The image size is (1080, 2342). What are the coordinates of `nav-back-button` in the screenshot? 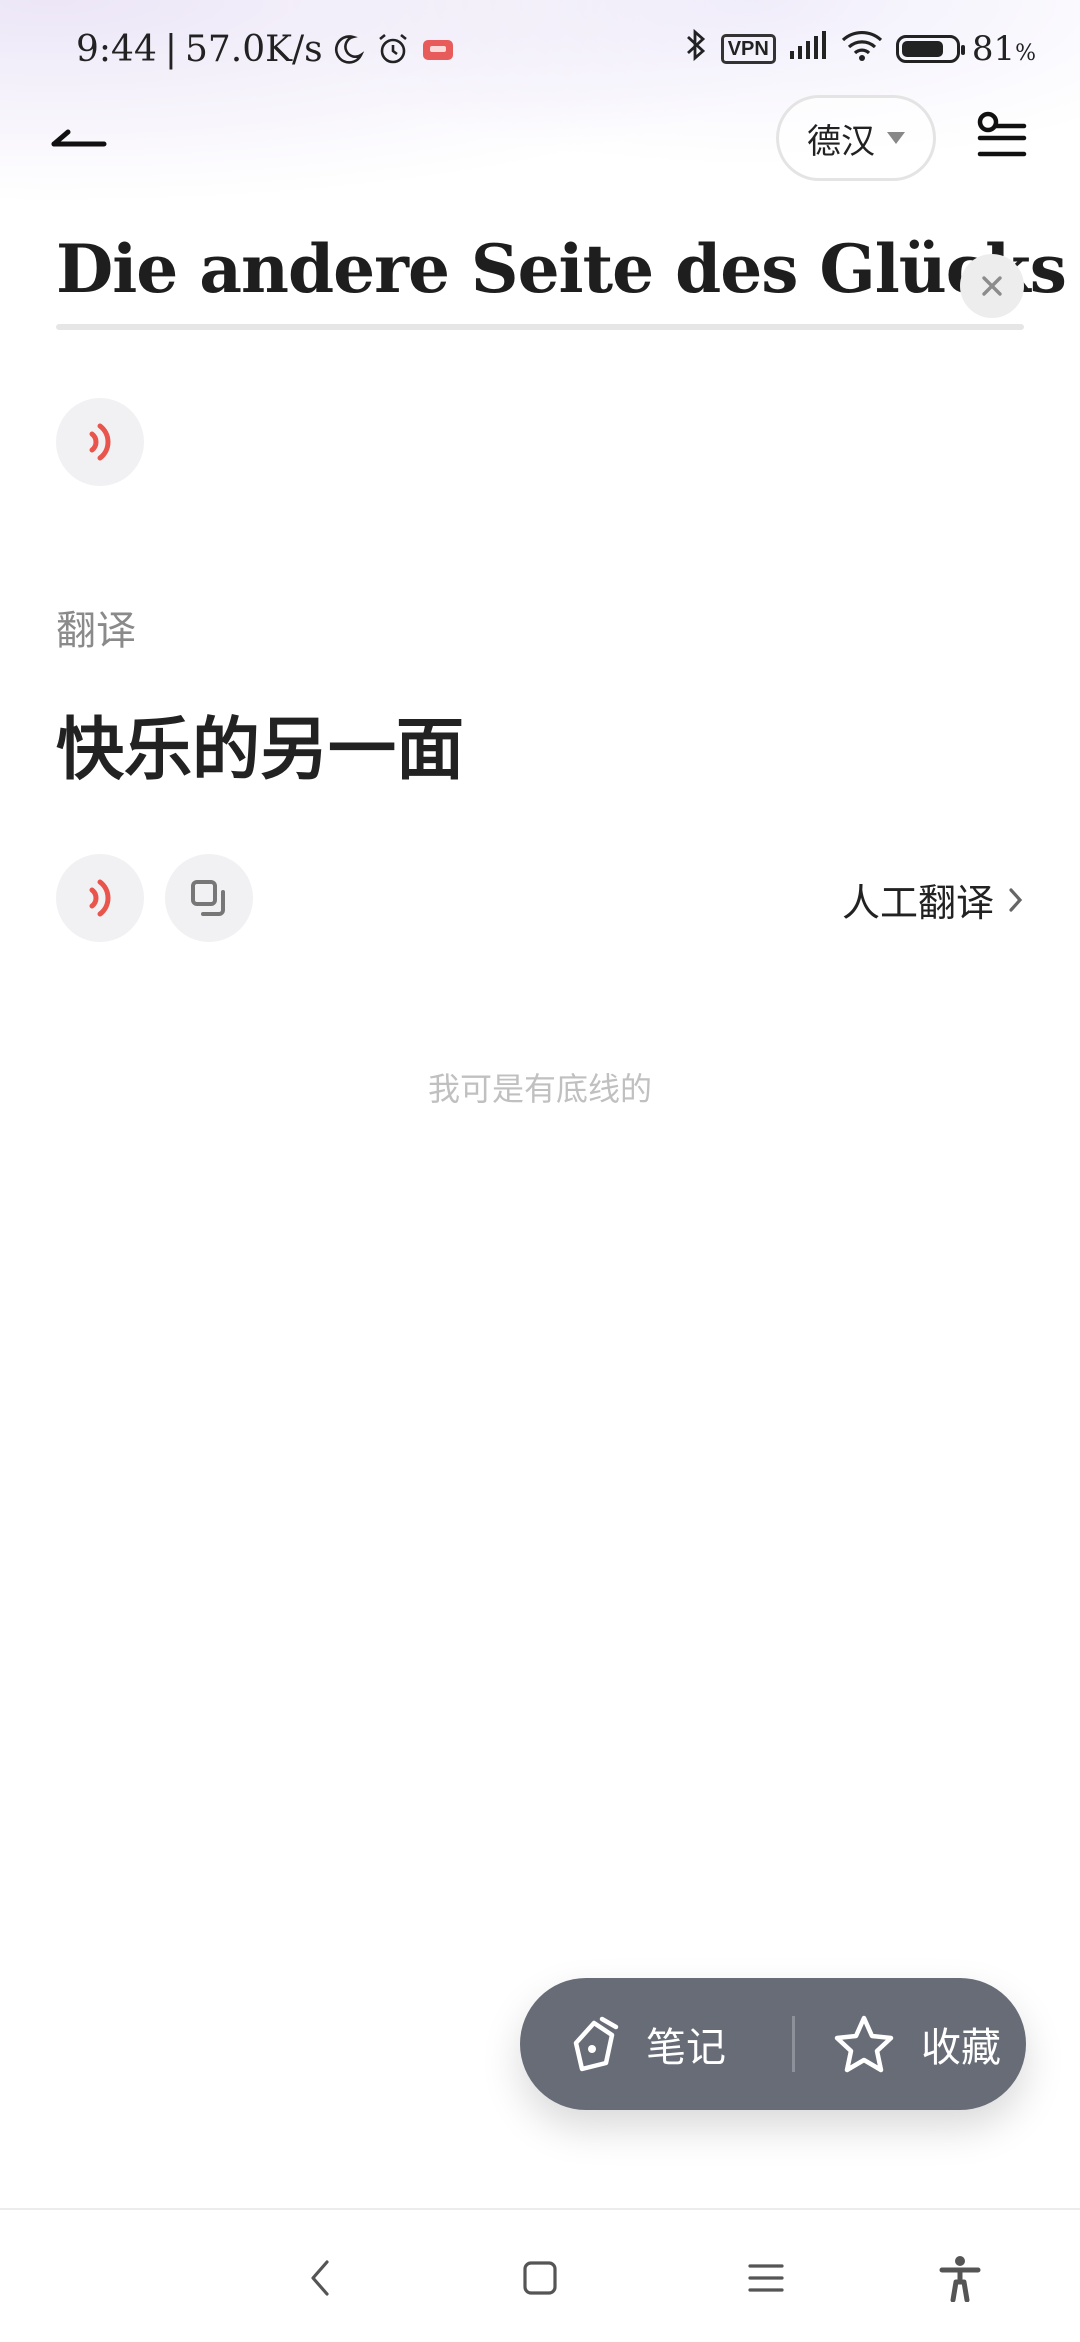 It's located at (320, 2278).